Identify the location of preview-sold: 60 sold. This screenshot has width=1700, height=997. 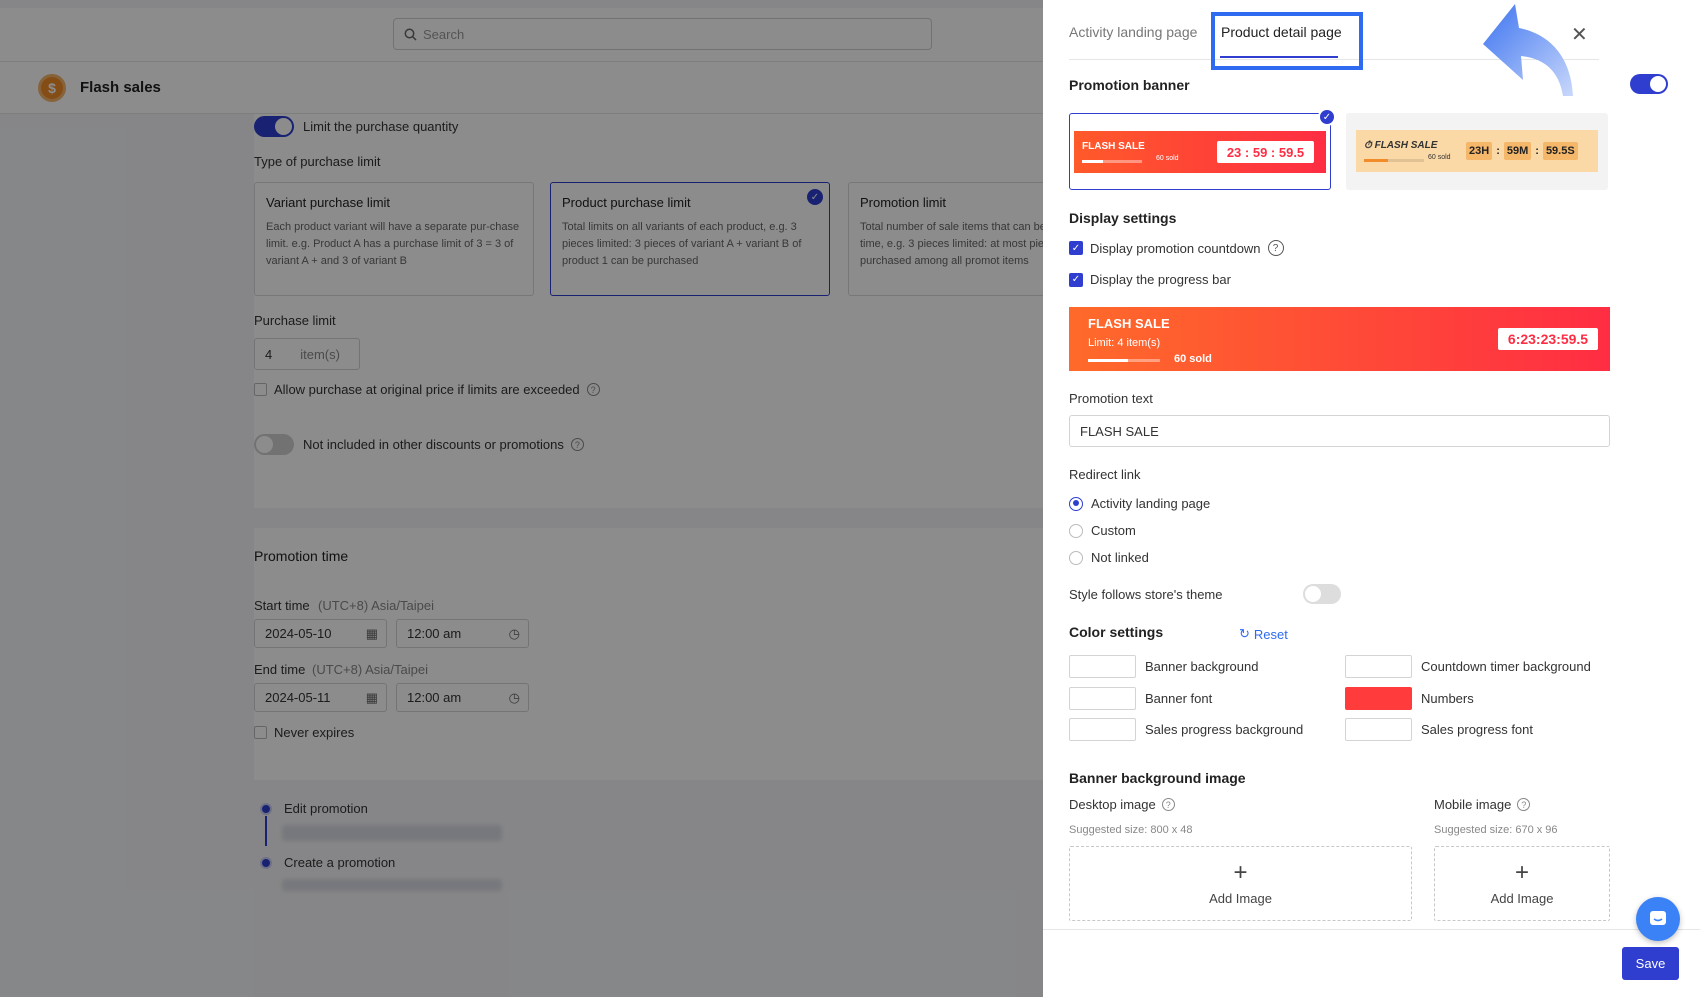
(1193, 359).